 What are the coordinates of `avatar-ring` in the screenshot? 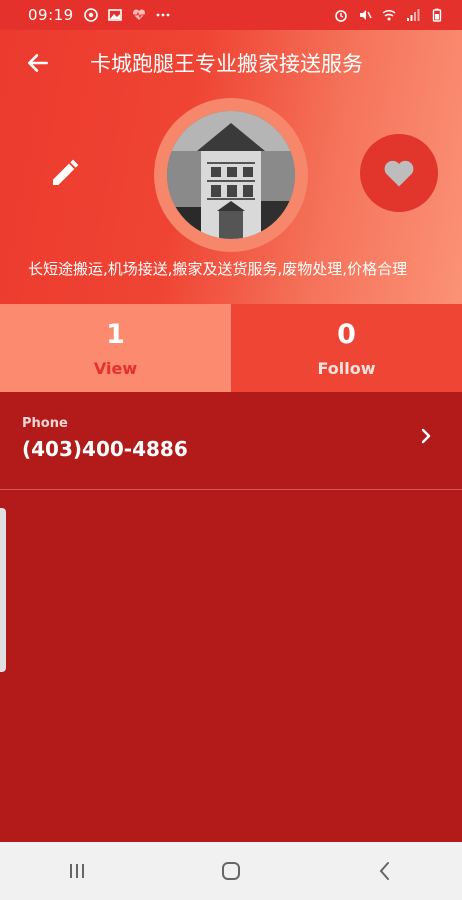 It's located at (231, 175).